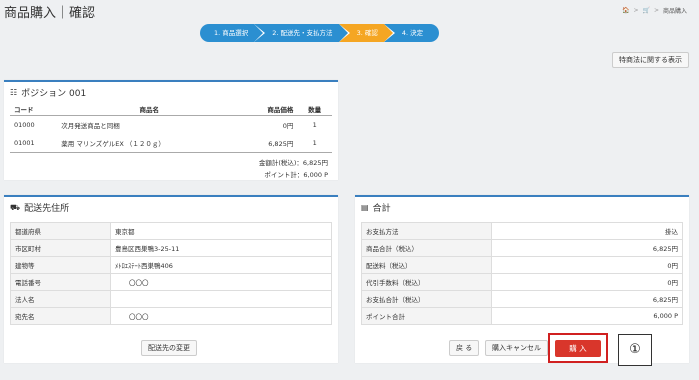 This screenshot has height=380, width=699. What do you see at coordinates (412, 33) in the screenshot?
I see `step-label: 4. 決定` at bounding box center [412, 33].